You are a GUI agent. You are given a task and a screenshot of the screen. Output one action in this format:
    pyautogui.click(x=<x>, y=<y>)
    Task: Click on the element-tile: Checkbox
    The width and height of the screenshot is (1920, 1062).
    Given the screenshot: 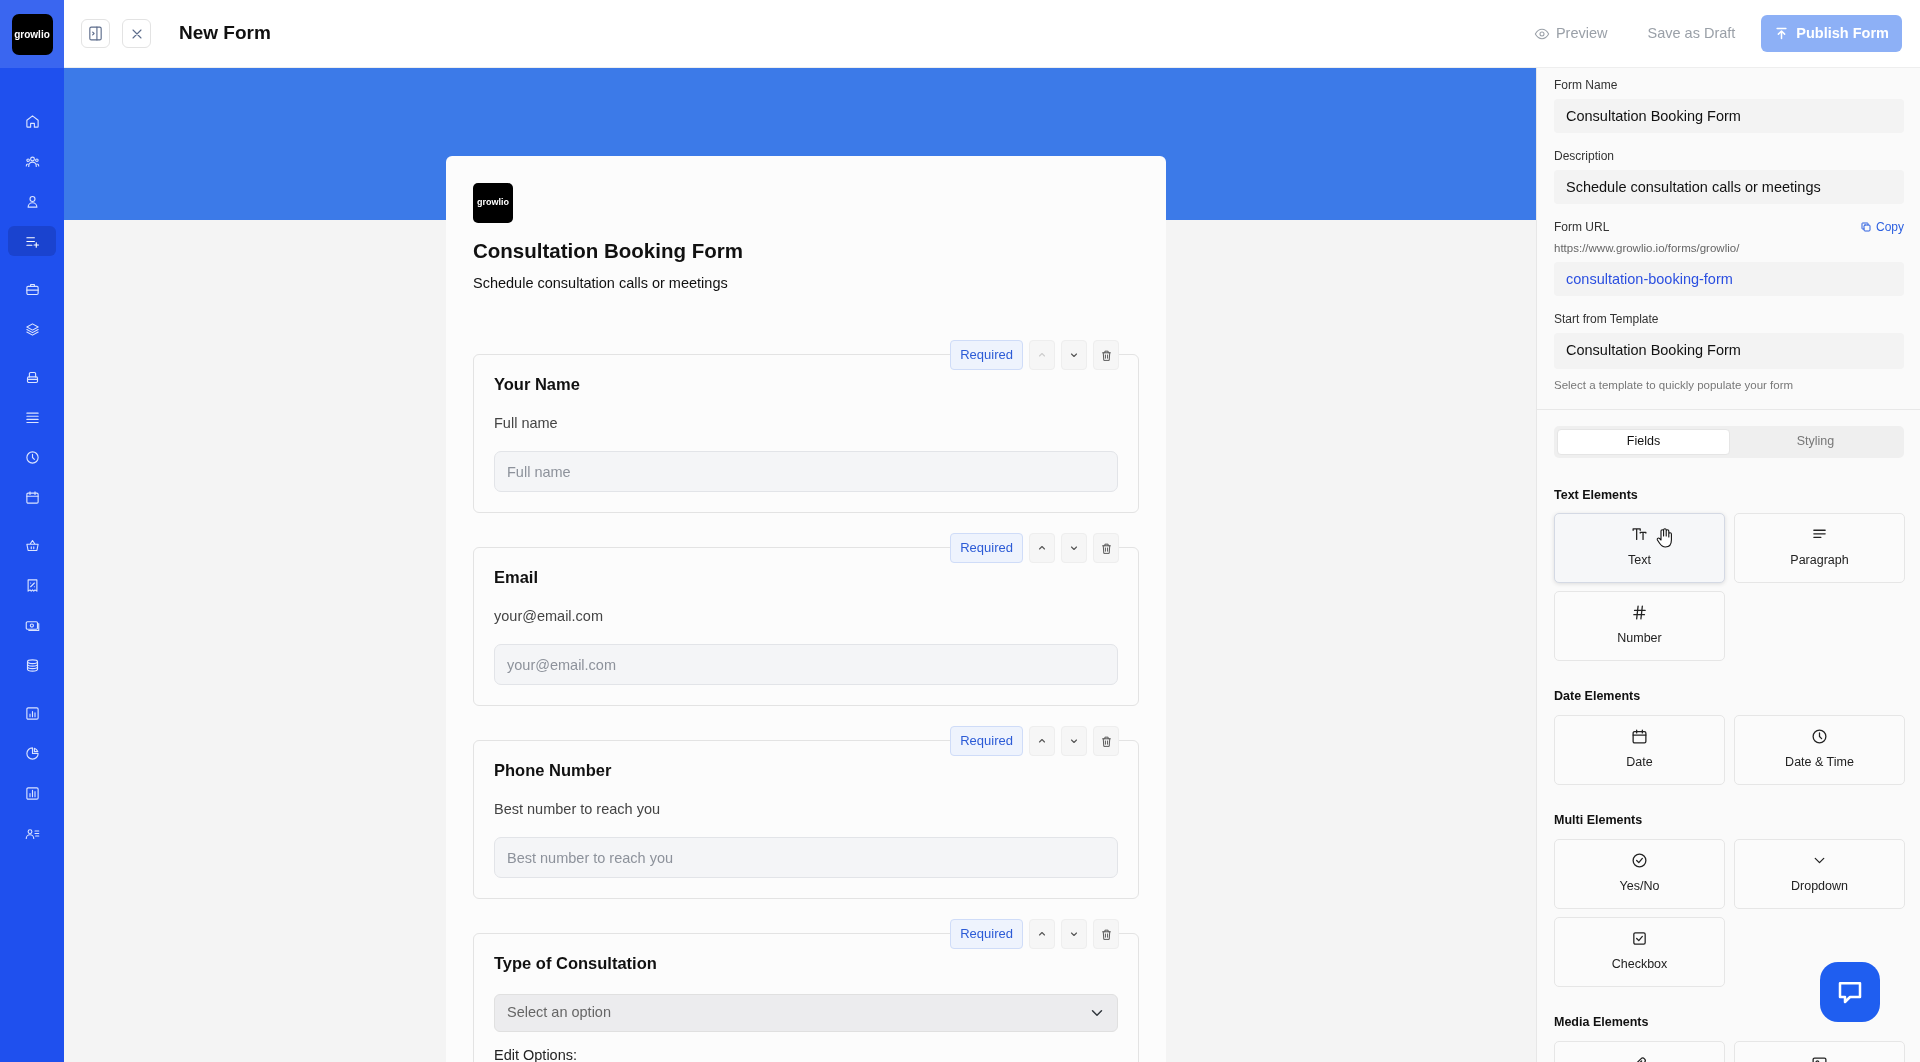 What is the action you would take?
    pyautogui.click(x=1639, y=951)
    